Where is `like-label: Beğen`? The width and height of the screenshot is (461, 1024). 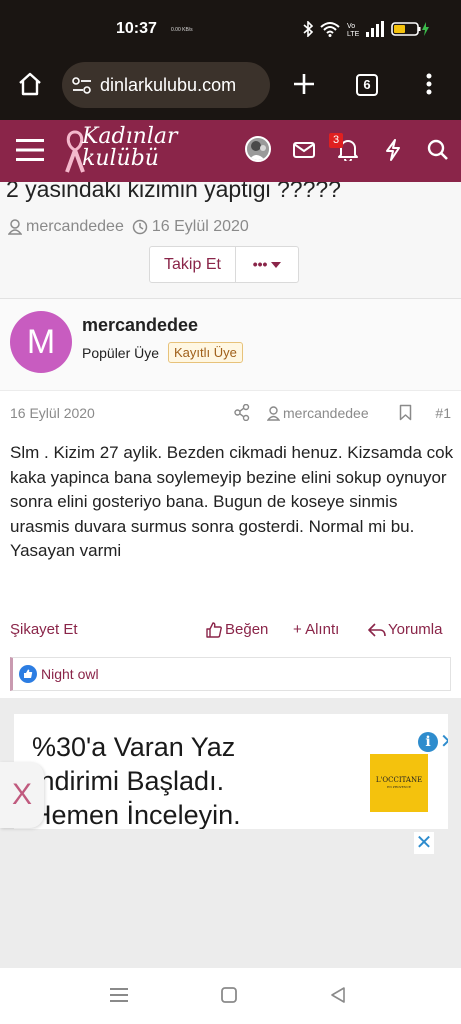 like-label: Beğen is located at coordinates (247, 629).